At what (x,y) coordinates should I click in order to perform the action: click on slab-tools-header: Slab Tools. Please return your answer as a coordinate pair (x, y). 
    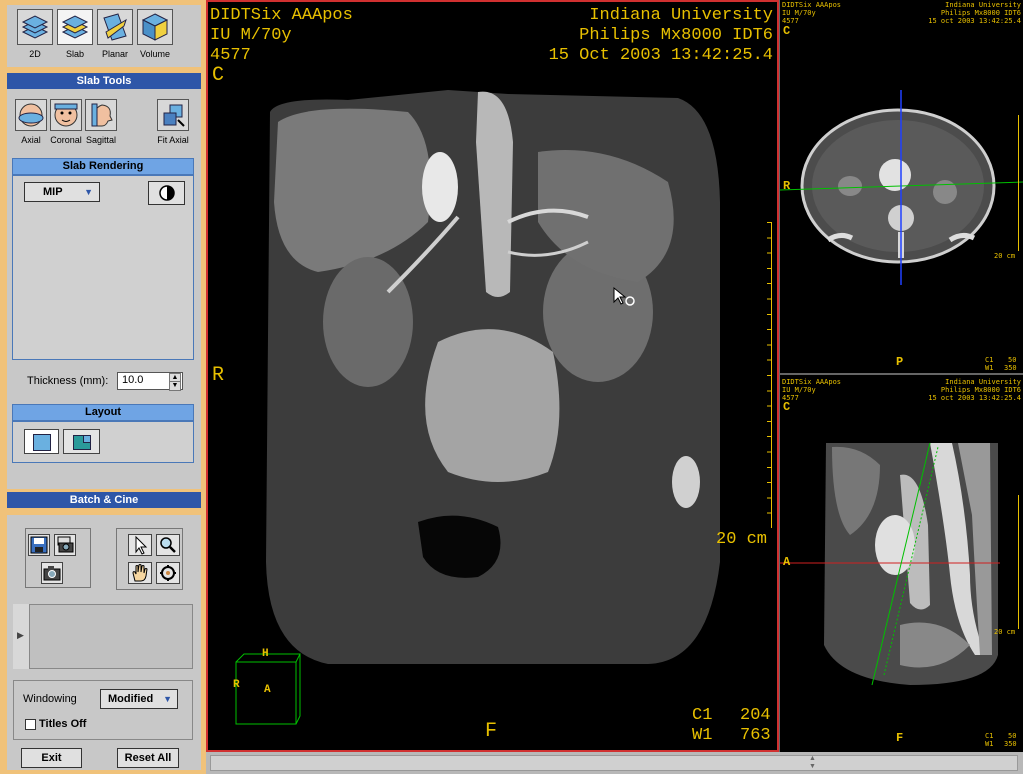
    Looking at the image, I should click on (104, 81).